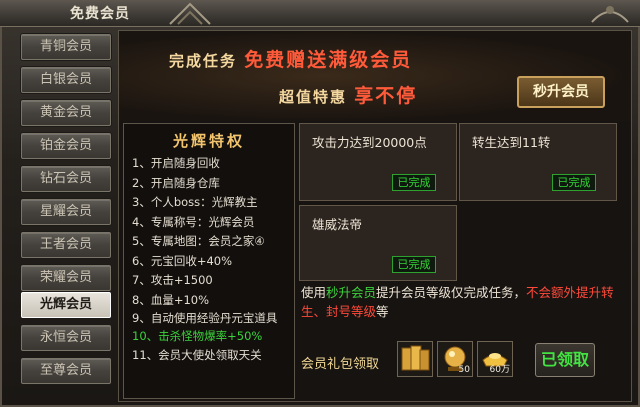  I want to click on privilege-item: 8、血量+10%, so click(171, 299).